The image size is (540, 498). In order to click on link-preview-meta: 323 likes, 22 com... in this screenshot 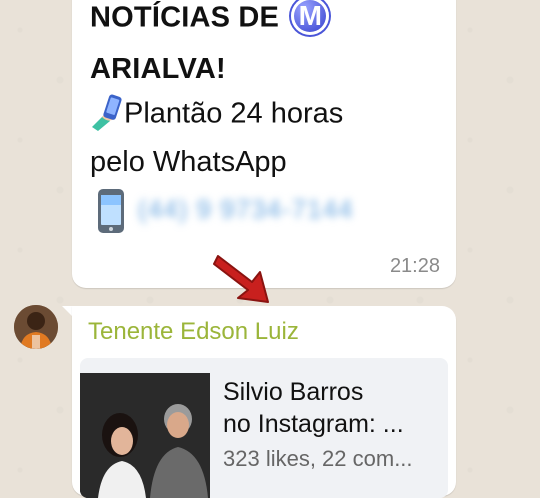, I will do `click(318, 458)`.